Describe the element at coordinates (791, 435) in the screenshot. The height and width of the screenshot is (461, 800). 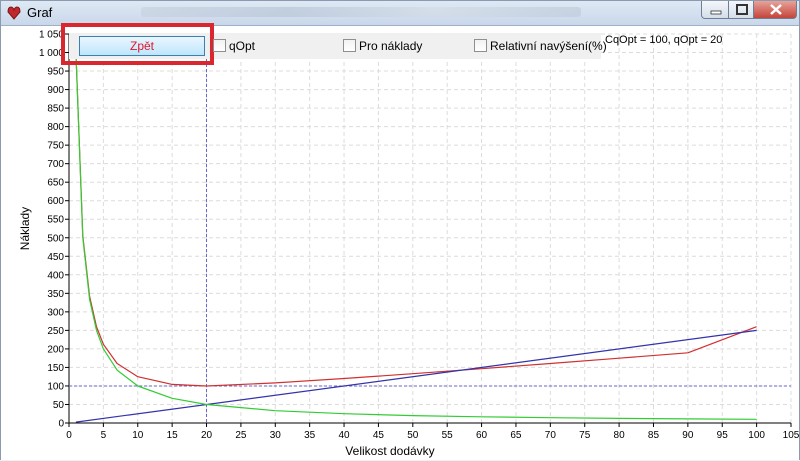
I see `x-tick-label: 105` at that location.